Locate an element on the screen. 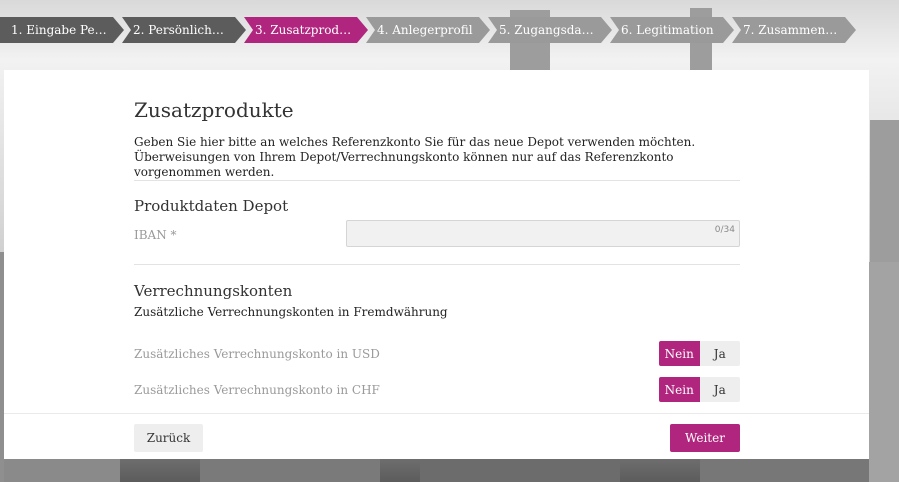  step-label: 5. Zugangsdaten is located at coordinates (550, 30).